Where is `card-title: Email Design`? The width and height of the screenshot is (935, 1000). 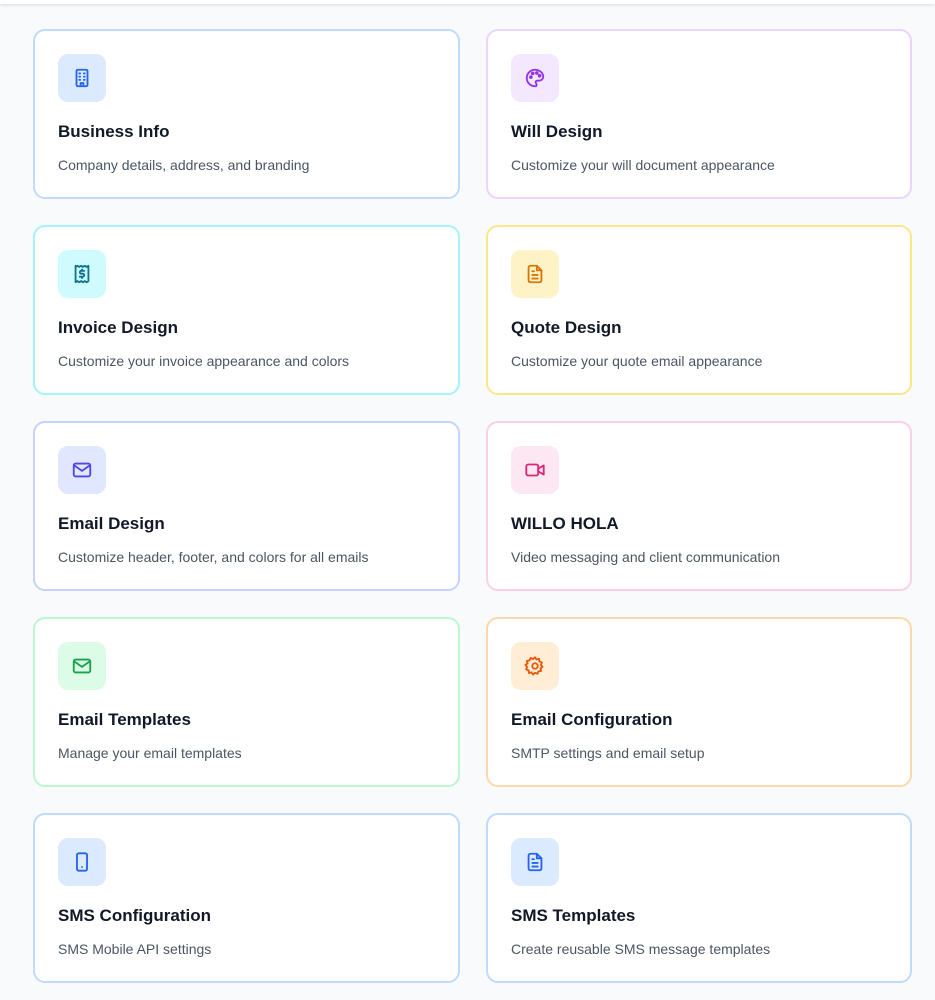
card-title: Email Design is located at coordinates (111, 523).